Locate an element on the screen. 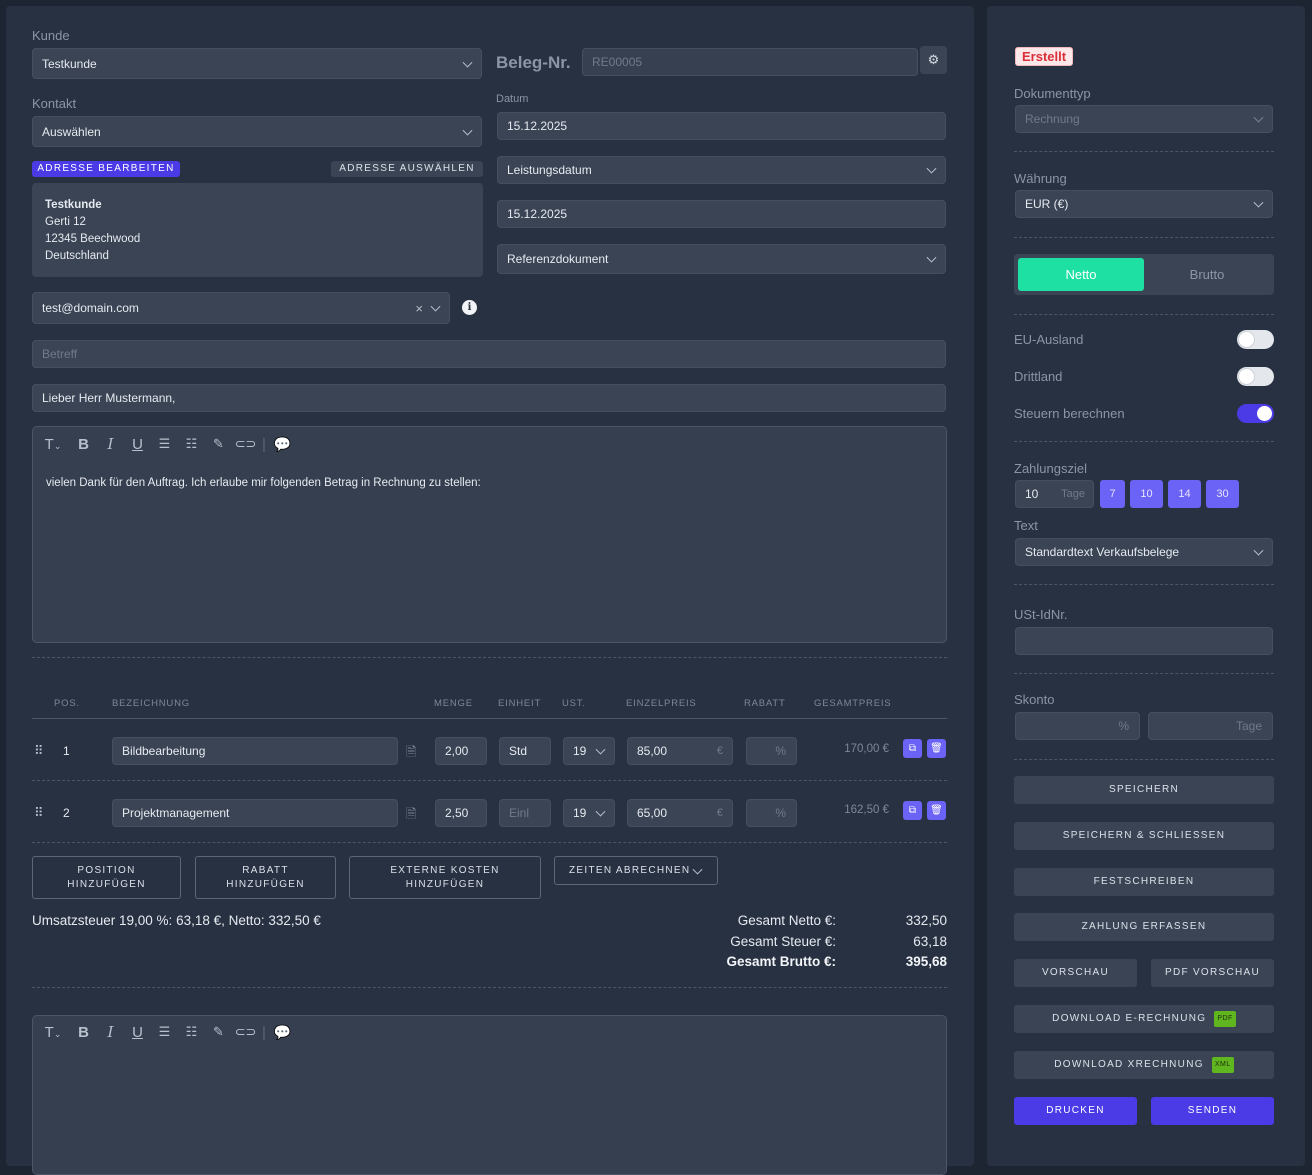 The width and height of the screenshot is (1312, 1175). save-close-button: SPEICHERN & SCHLIESSEN is located at coordinates (1144, 836).